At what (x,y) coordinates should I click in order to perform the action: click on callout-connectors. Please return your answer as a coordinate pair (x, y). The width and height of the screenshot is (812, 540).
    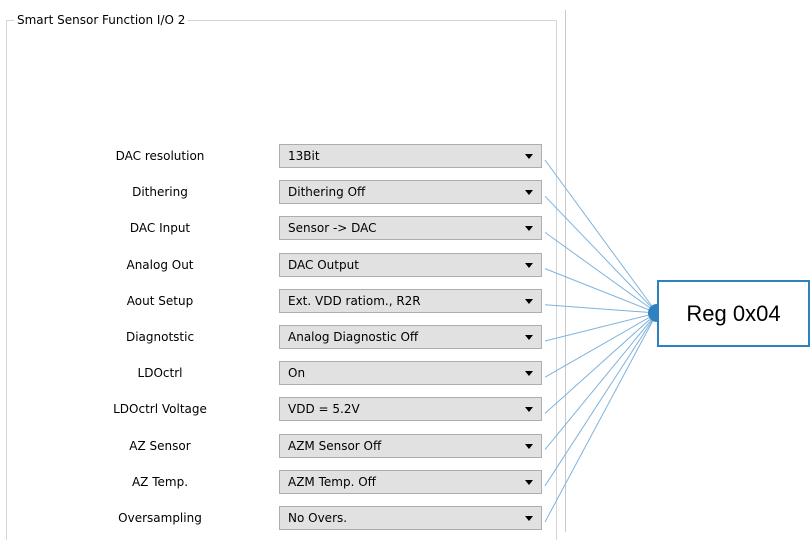
    Looking at the image, I should click on (605, 341).